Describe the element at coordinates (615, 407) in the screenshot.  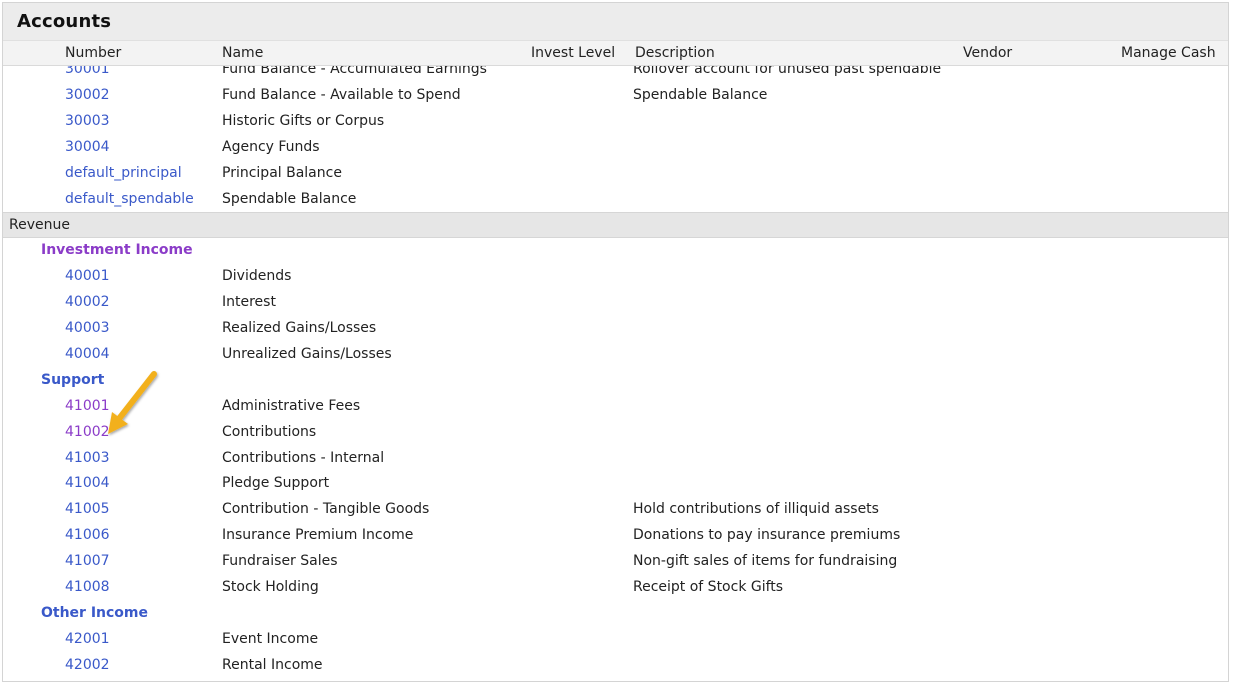
I see `table-row: 41001 Administrative Fees` at that location.